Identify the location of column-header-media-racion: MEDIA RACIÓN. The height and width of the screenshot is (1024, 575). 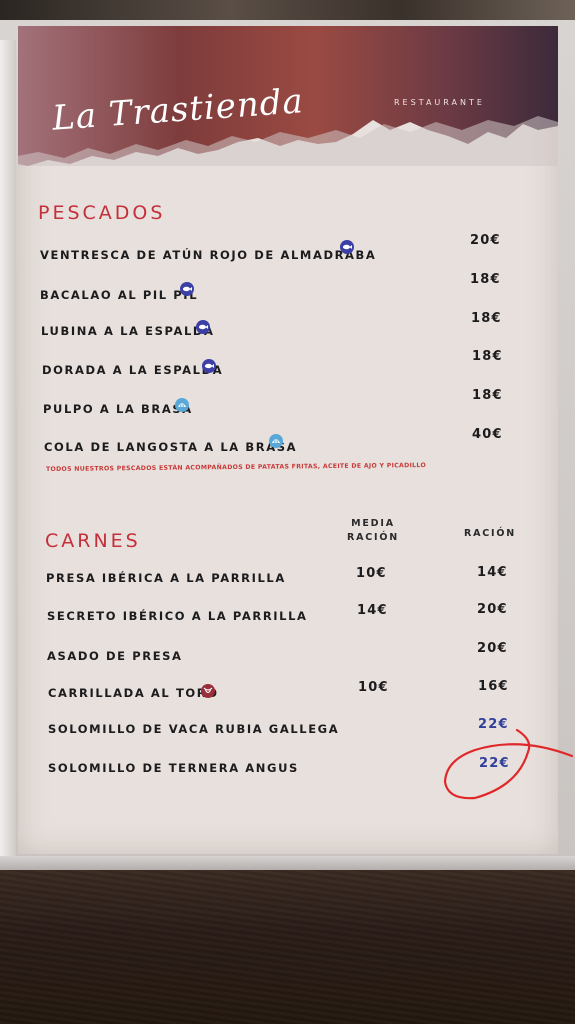
(373, 530).